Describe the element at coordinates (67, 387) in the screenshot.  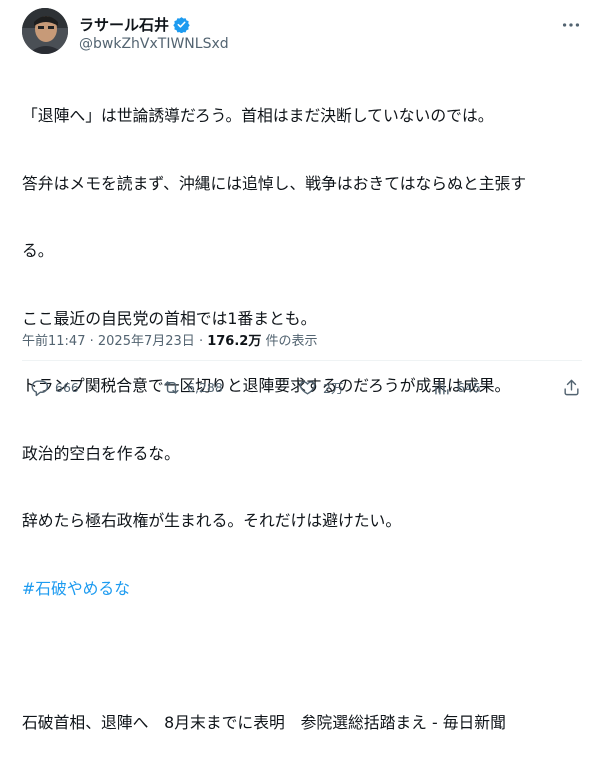
I see `reply-count: 666` at that location.